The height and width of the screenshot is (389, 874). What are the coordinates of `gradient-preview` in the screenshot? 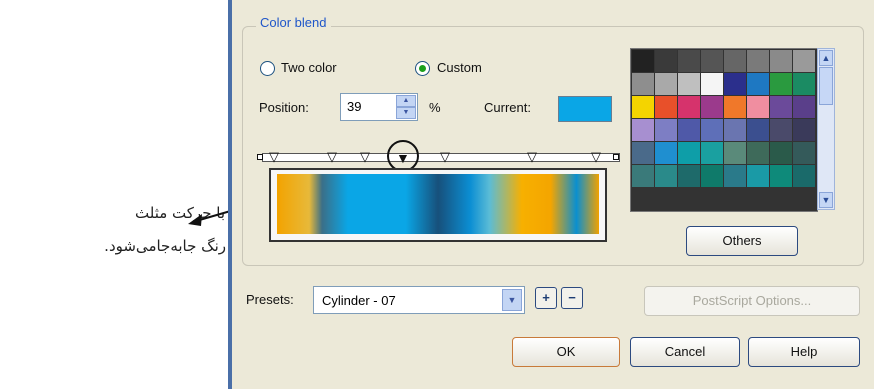 It's located at (438, 204).